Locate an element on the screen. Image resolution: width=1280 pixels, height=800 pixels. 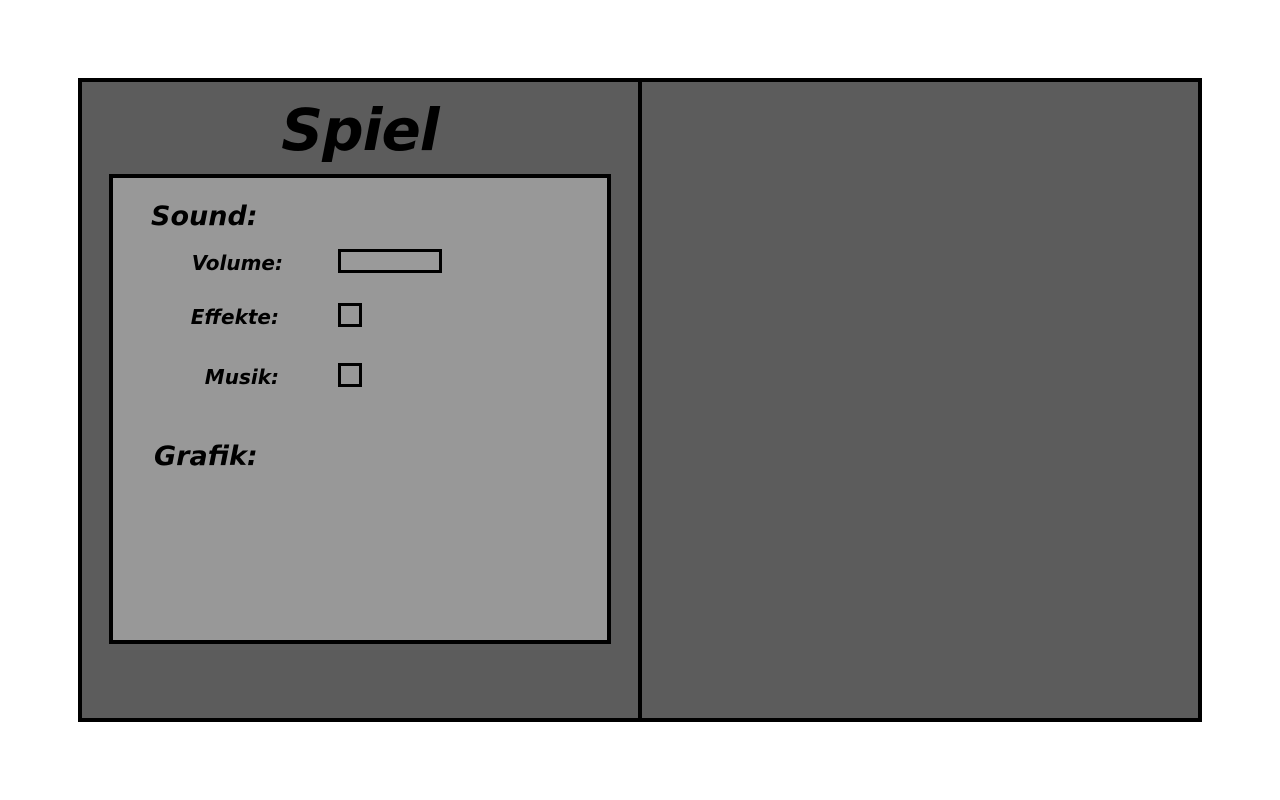
volume-slider is located at coordinates (390, 261).